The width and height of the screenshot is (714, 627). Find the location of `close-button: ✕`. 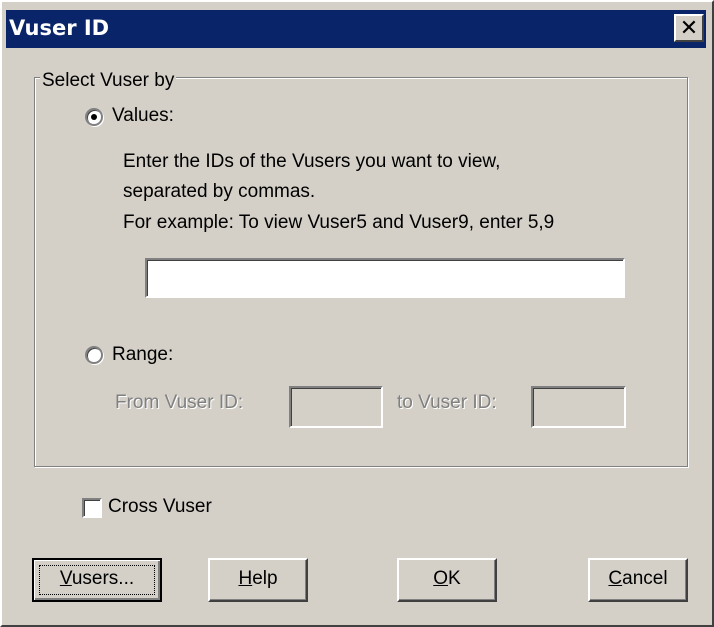

close-button: ✕ is located at coordinates (689, 28).